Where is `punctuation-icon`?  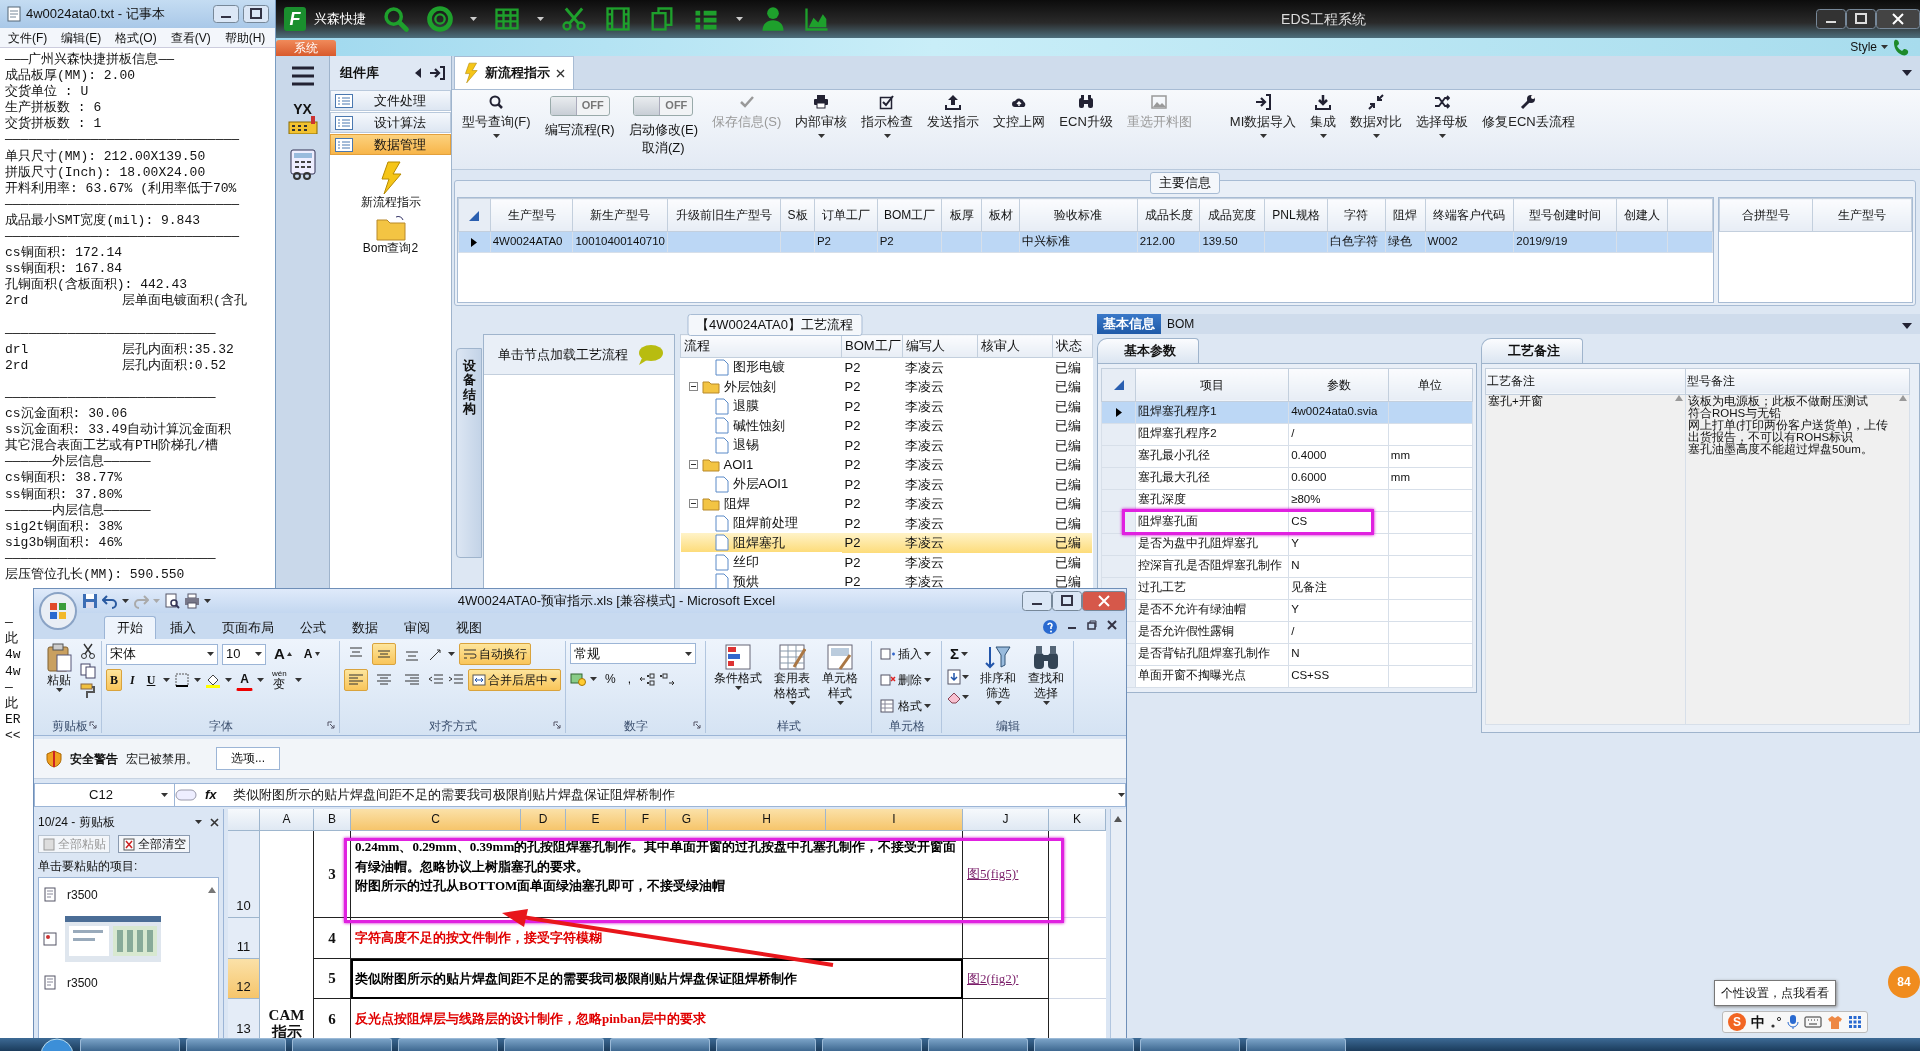 punctuation-icon is located at coordinates (1776, 1022).